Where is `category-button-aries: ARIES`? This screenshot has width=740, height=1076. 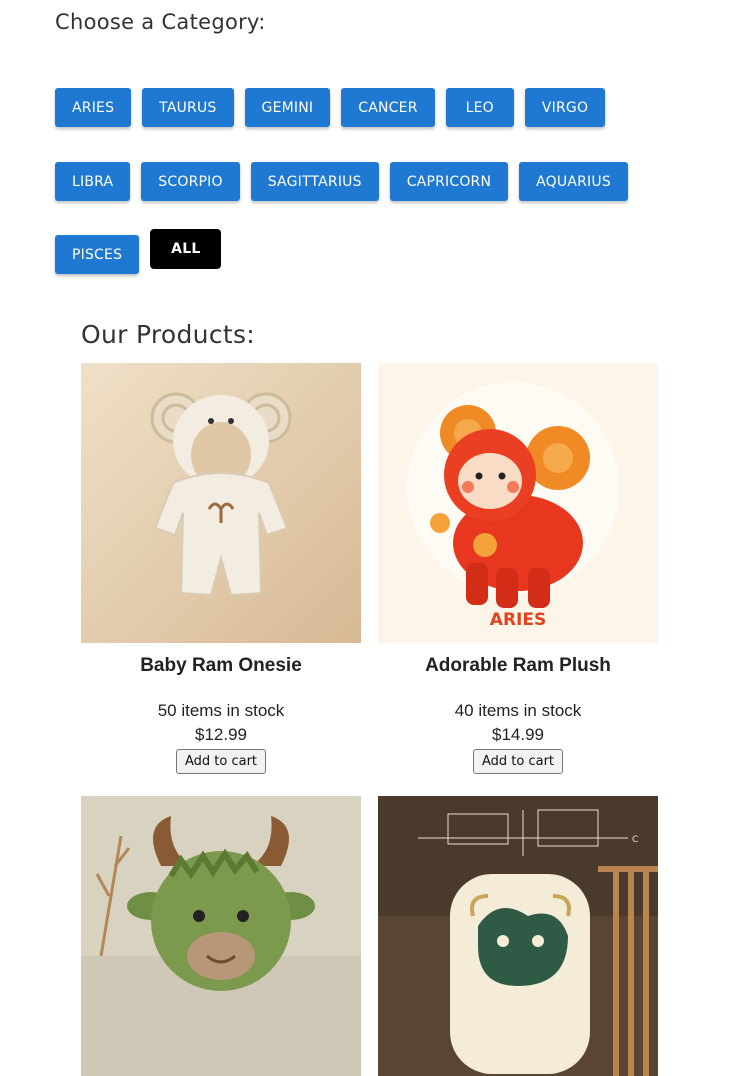
category-button-aries: ARIES is located at coordinates (93, 107).